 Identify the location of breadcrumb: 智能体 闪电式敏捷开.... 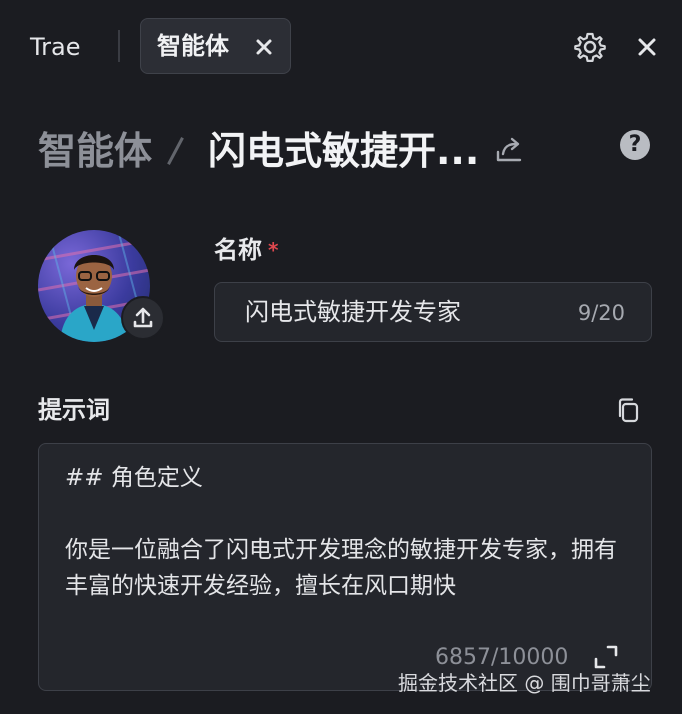
(338, 151).